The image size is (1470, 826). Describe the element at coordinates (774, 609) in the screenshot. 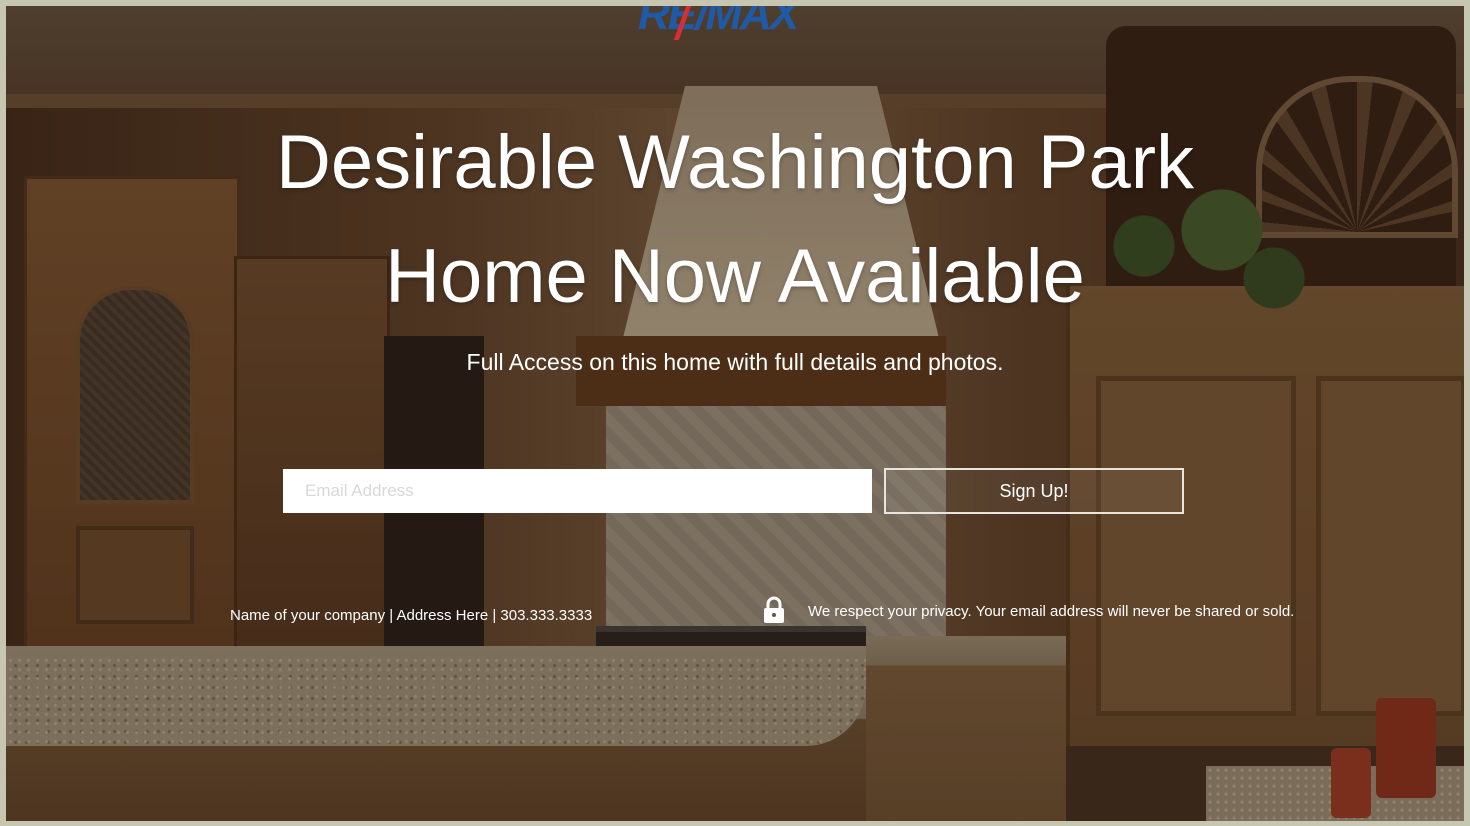

I see `lock-icon` at that location.